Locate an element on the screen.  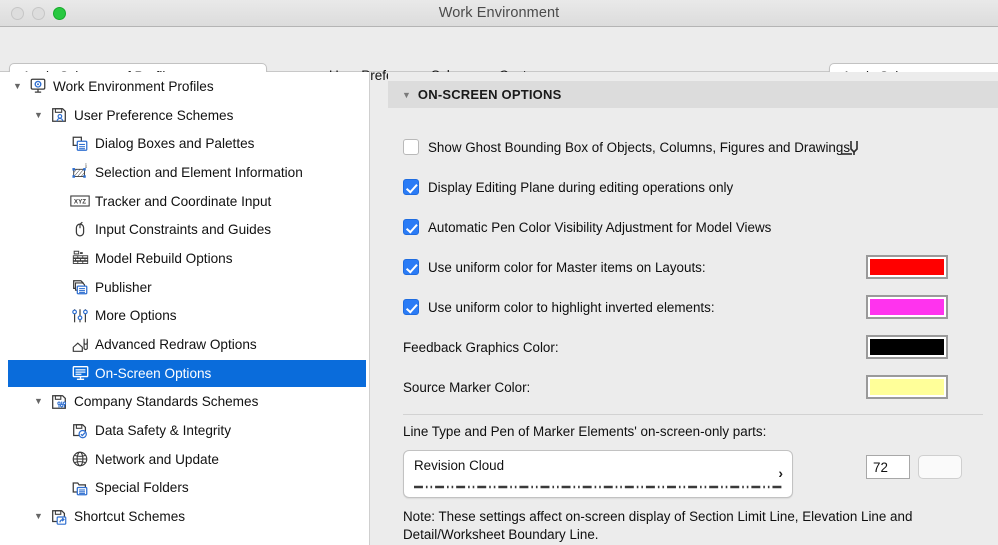
checkbox-pen-color-visibility is located at coordinates (411, 227).